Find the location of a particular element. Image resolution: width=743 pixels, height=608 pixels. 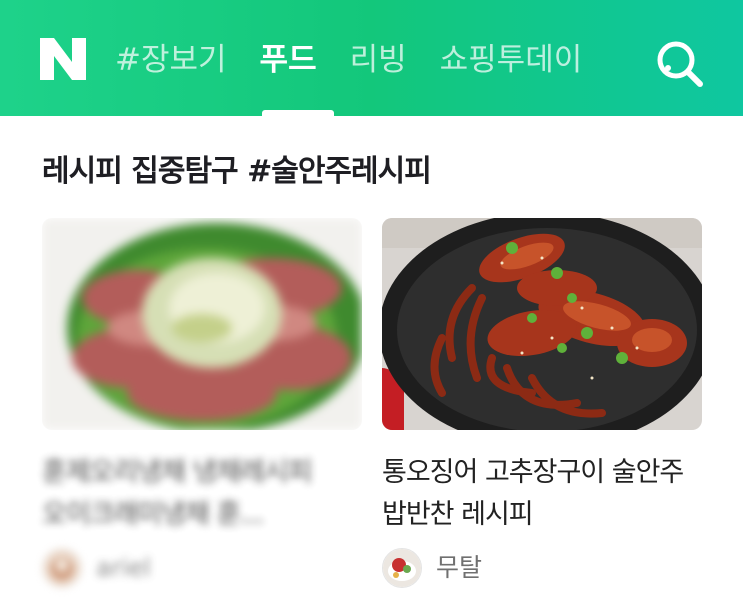

recipe-title: 통오징어 고추장구이 술안주 밥반찬 레시피 is located at coordinates (537, 494).